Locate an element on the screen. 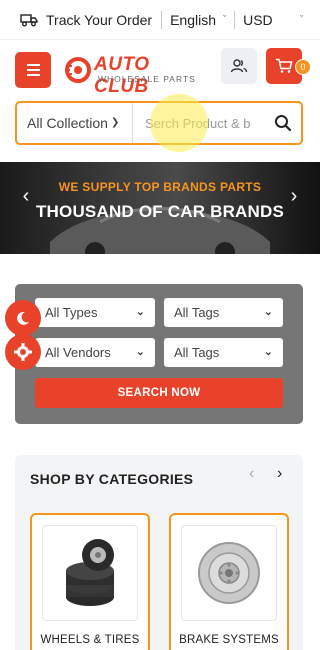 This screenshot has width=320, height=650. search-bar: All Collection ❯ is located at coordinates (159, 123).